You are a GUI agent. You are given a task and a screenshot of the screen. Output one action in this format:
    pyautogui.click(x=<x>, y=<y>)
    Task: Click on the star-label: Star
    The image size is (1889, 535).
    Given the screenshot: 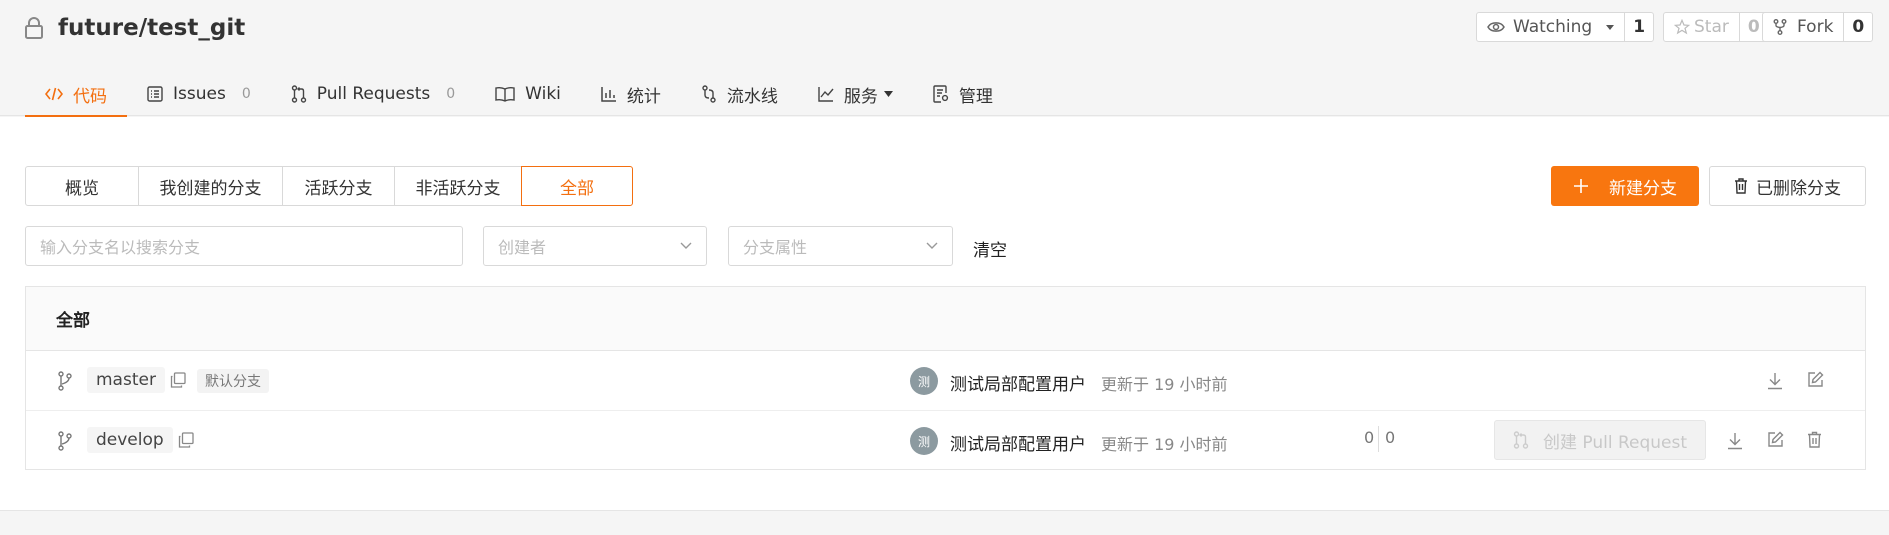 What is the action you would take?
    pyautogui.click(x=1711, y=27)
    